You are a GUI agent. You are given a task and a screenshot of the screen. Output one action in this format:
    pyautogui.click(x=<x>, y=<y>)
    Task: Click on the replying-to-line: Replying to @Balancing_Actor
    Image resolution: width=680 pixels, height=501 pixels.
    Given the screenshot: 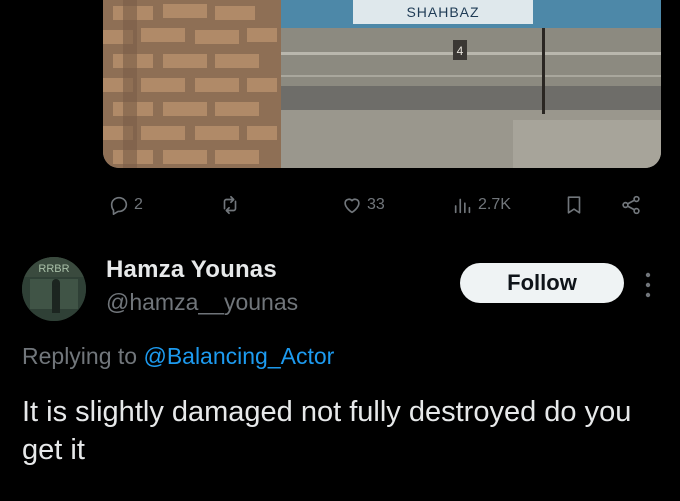 What is the action you would take?
    pyautogui.click(x=178, y=356)
    